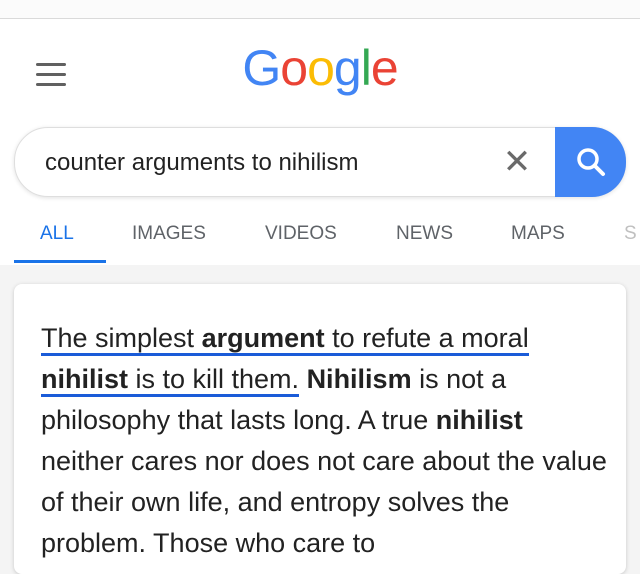 Image resolution: width=640 pixels, height=574 pixels. I want to click on snippet-text, so click(303, 379).